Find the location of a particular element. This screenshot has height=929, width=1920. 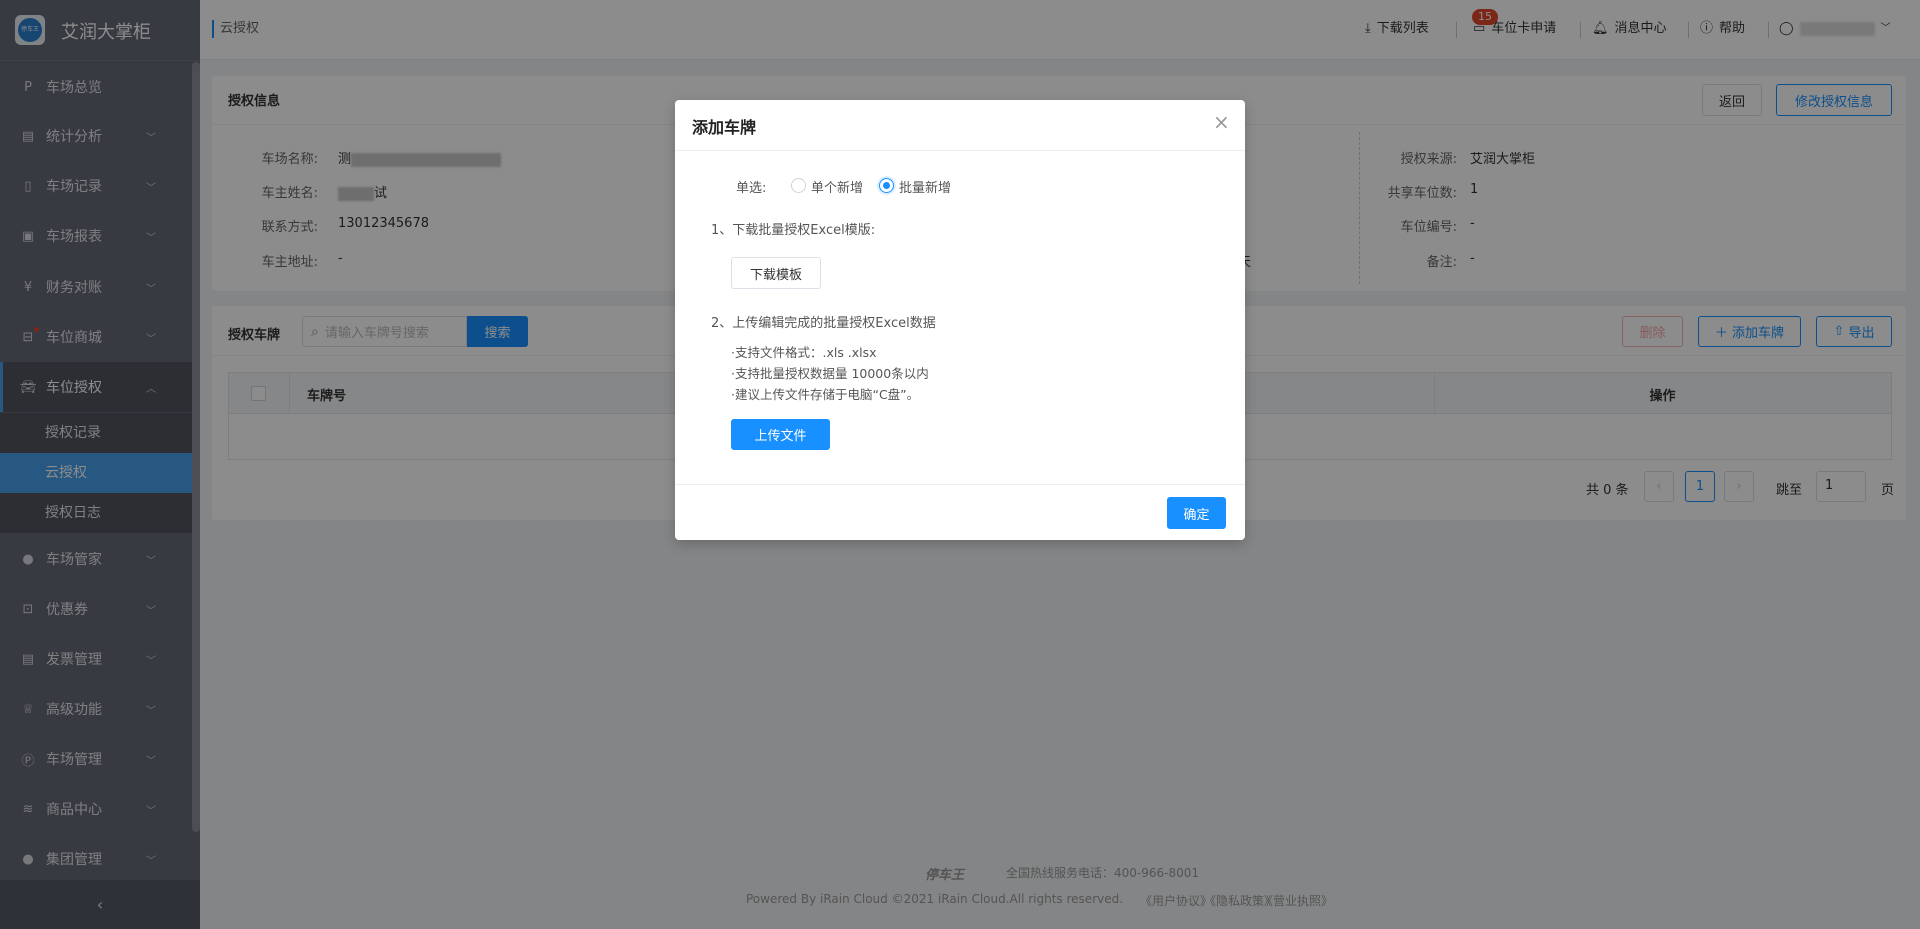

note-storage: ·建议上传文件存储于电脑“C盘”。 is located at coordinates (825, 394).